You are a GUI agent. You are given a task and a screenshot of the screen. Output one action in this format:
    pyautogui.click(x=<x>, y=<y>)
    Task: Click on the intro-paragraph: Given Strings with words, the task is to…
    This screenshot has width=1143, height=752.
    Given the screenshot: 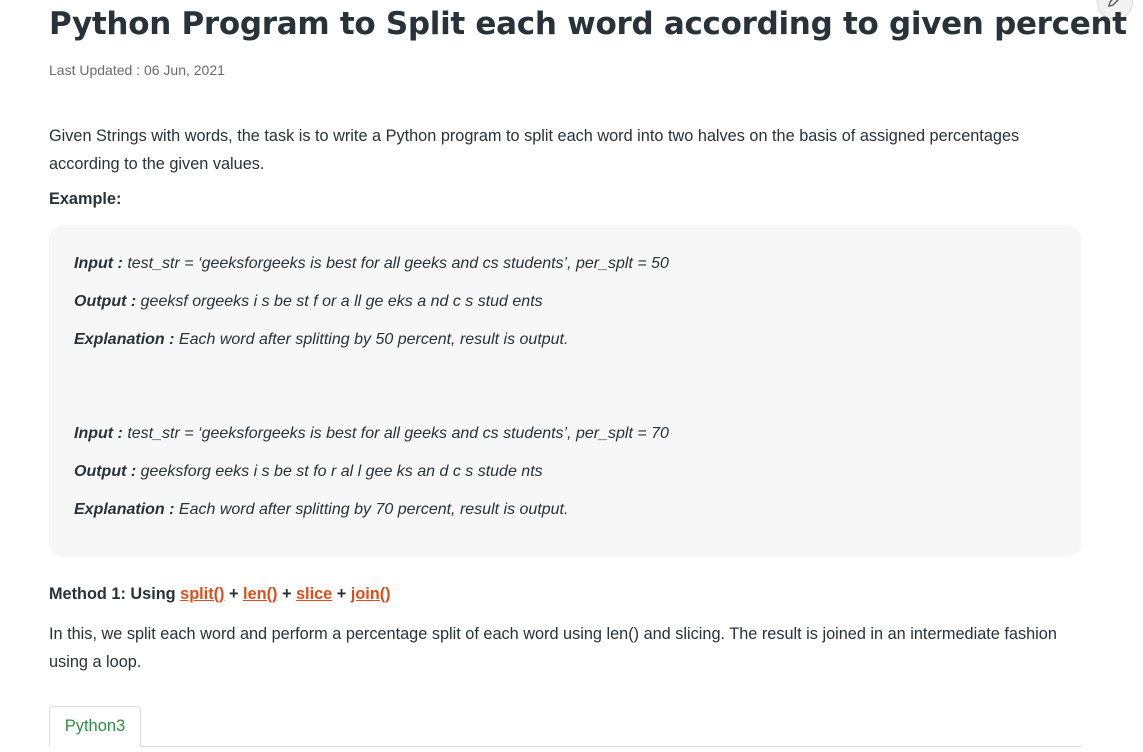 What is the action you would take?
    pyautogui.click(x=534, y=150)
    